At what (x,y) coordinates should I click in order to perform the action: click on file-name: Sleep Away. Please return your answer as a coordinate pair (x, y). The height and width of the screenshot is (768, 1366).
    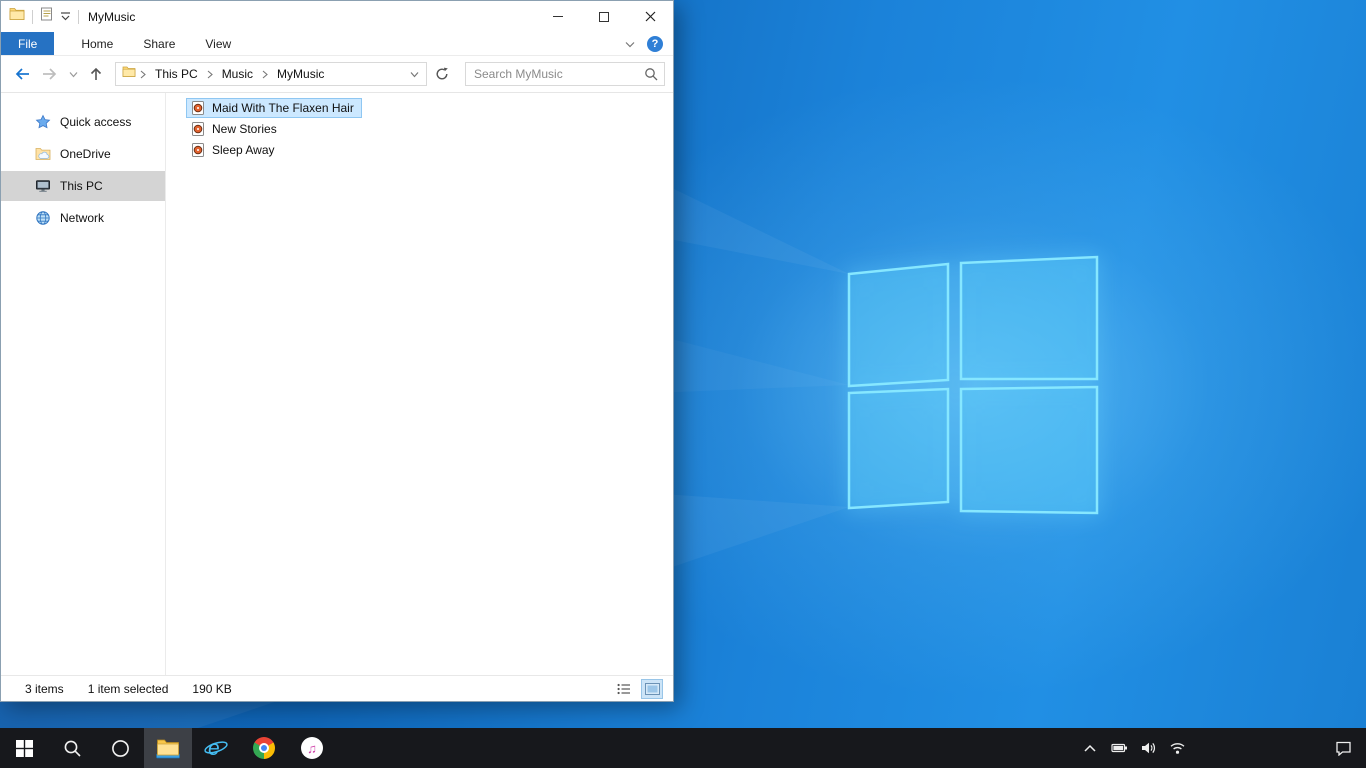
    Looking at the image, I should click on (243, 149).